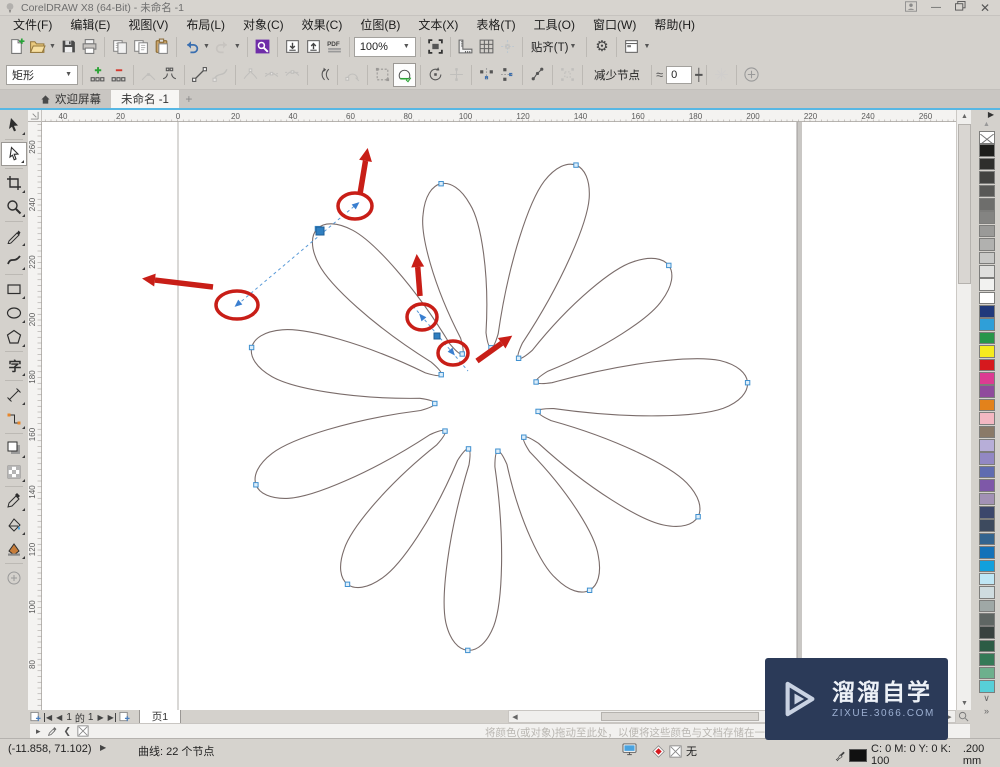 This screenshot has width=1000, height=767. Describe the element at coordinates (32, 24) in the screenshot. I see `menu-item-0: 文件(F)` at that location.